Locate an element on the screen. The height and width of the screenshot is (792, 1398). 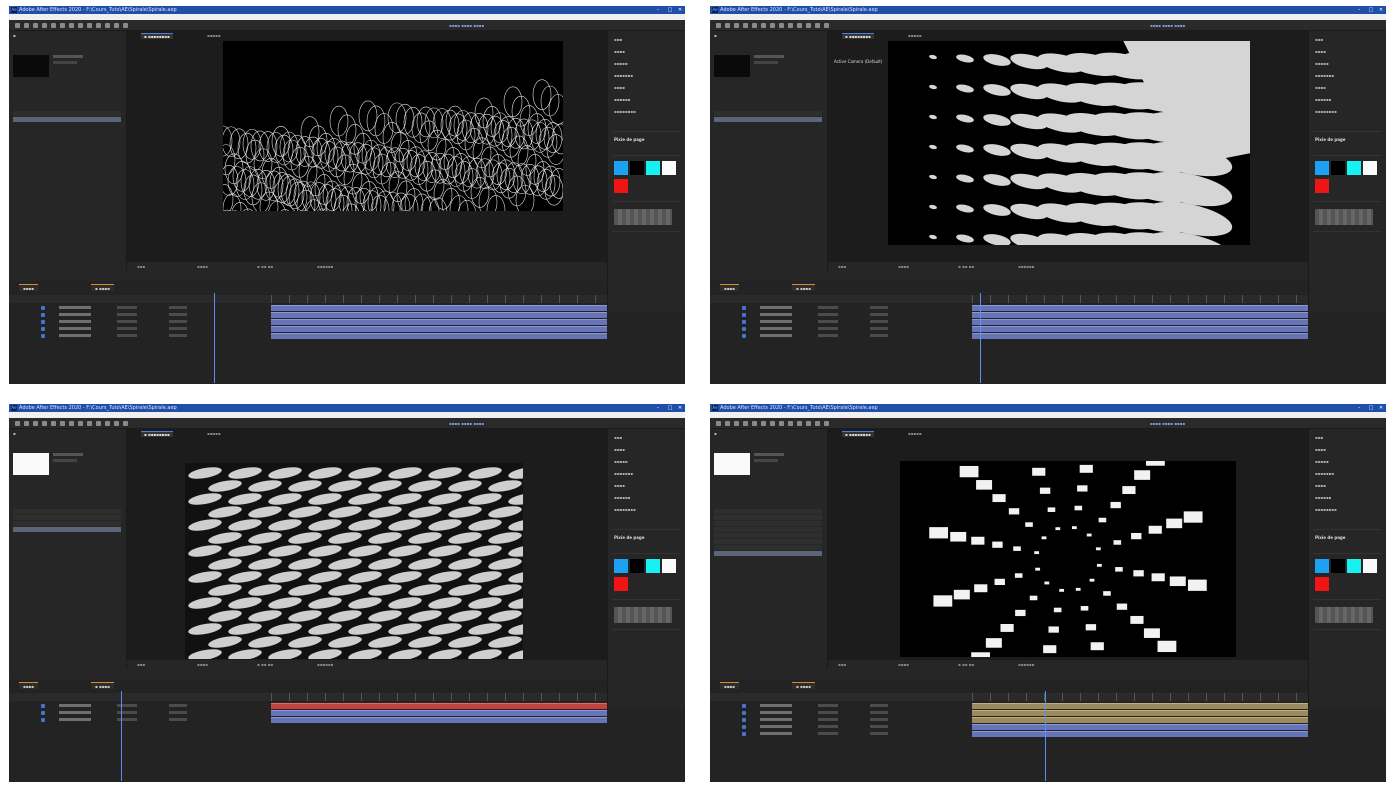
composition-canvas is located at coordinates (354, 561).